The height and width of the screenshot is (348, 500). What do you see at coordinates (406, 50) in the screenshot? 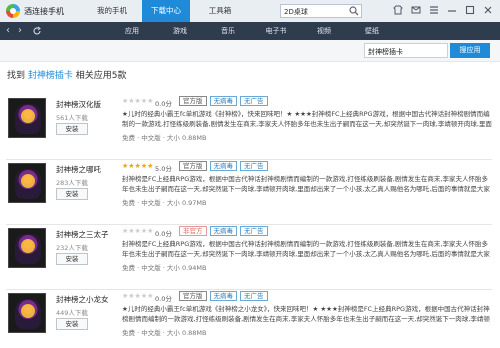
I see `app-search-input: 封神榜插卡` at bounding box center [406, 50].